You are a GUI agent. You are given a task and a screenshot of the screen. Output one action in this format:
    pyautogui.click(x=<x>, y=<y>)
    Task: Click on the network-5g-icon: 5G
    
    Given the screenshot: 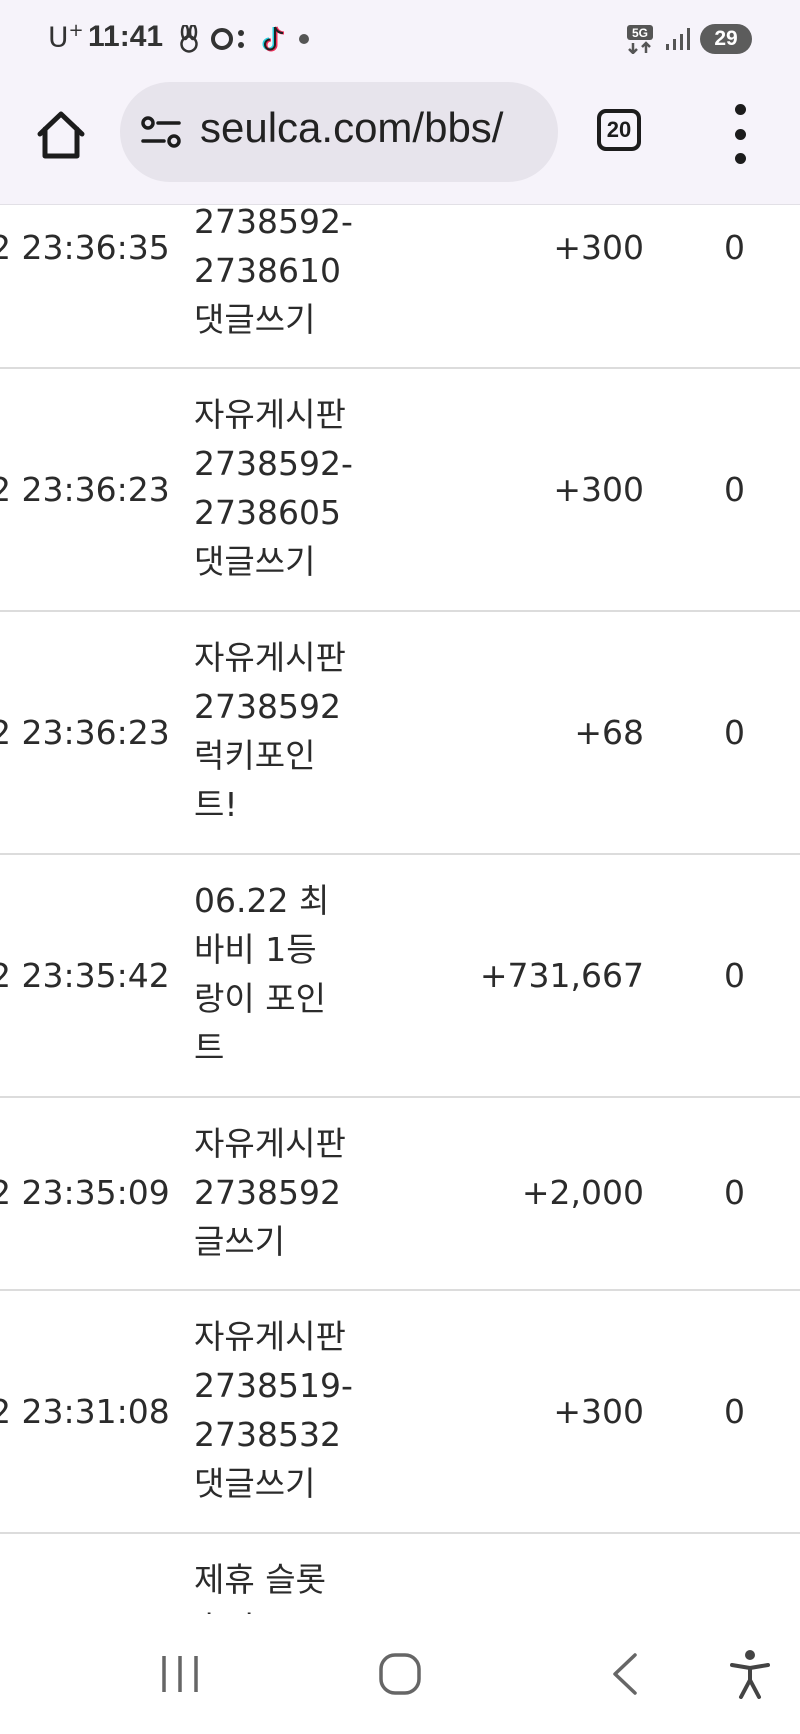 What is the action you would take?
    pyautogui.click(x=640, y=39)
    